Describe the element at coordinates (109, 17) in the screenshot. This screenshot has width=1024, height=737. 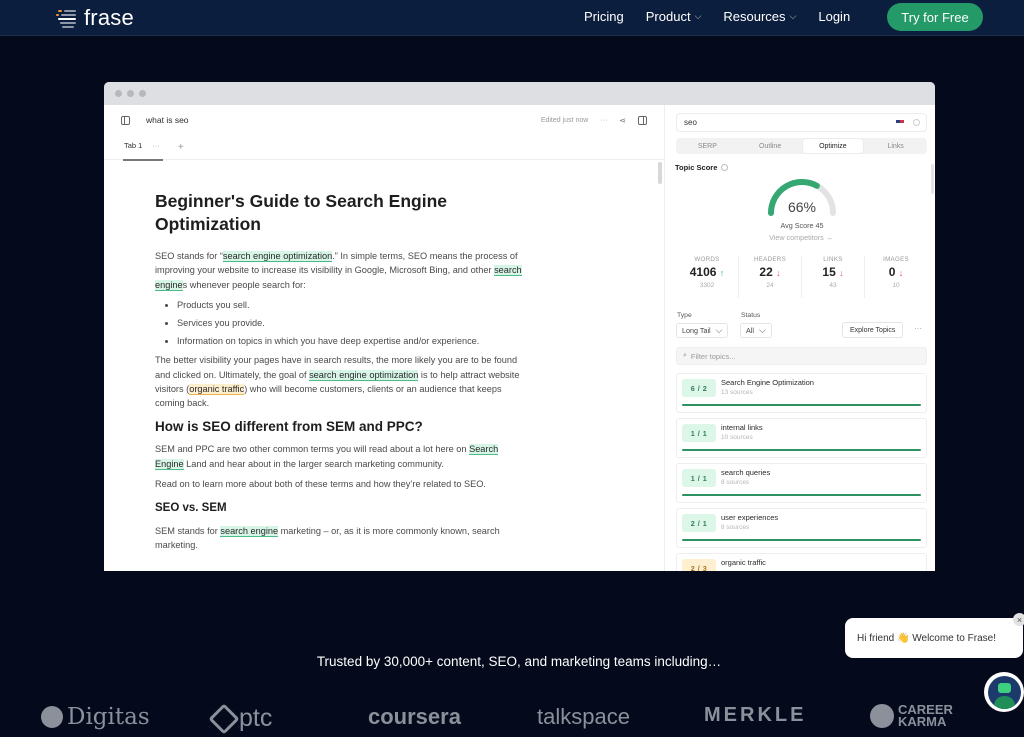
I see `brand-name: frase` at that location.